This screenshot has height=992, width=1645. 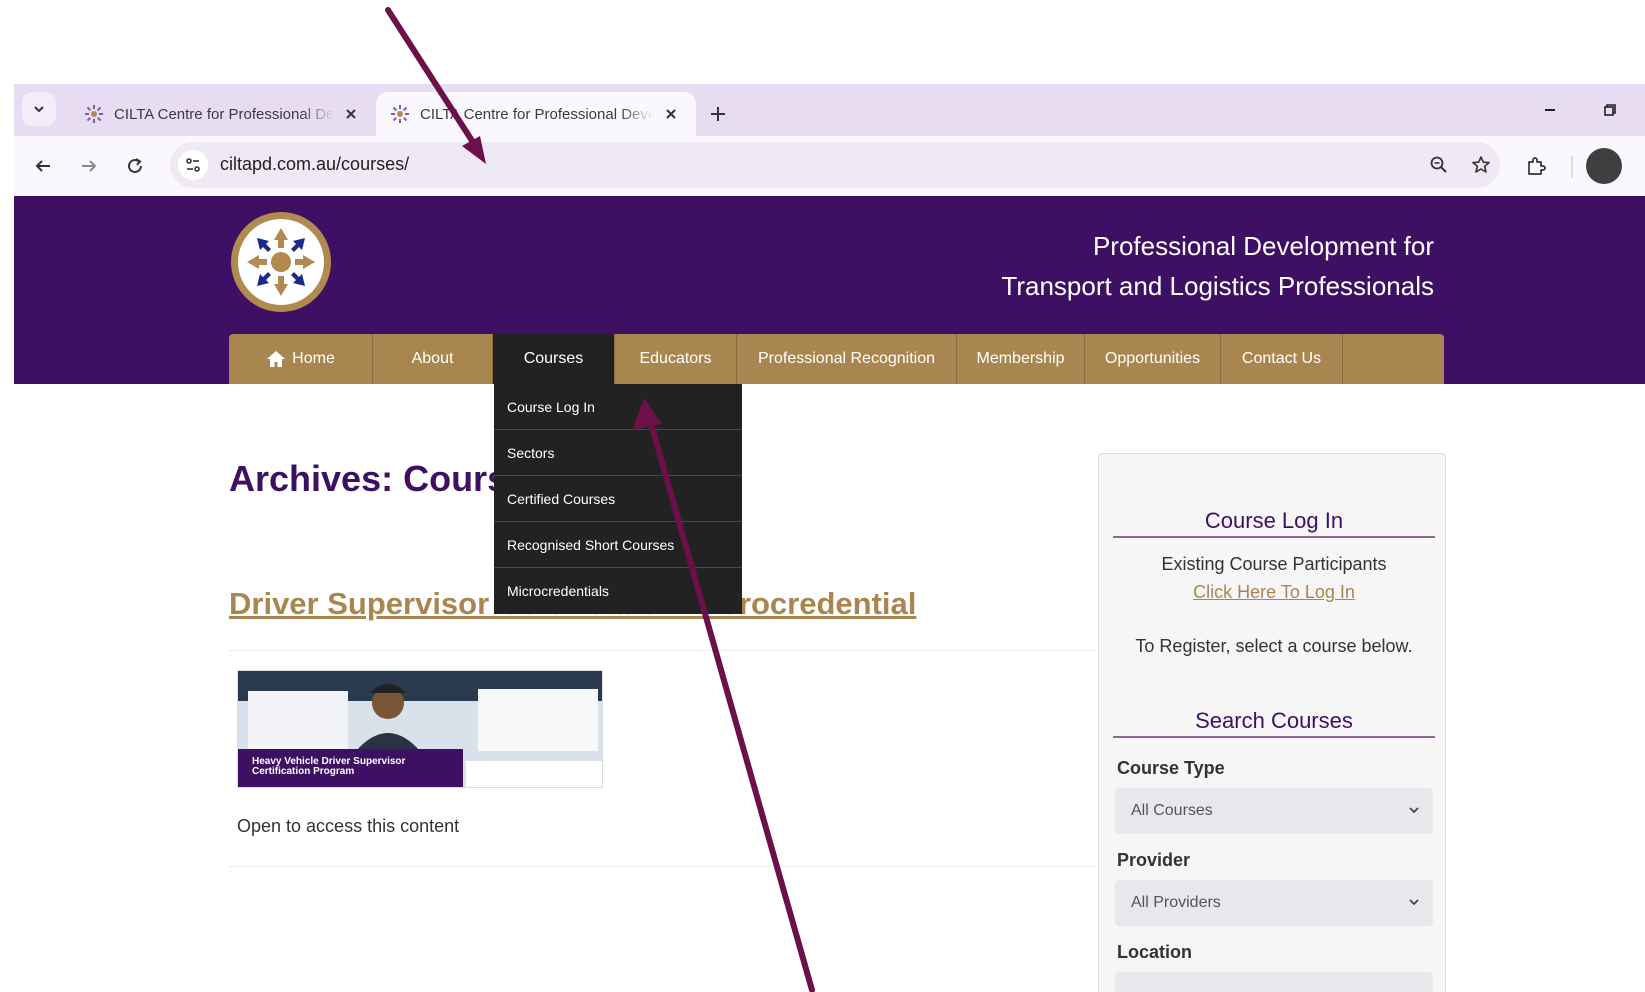 I want to click on menu-item-recognised-short-courses: Recognised Short Courses, so click(x=618, y=545).